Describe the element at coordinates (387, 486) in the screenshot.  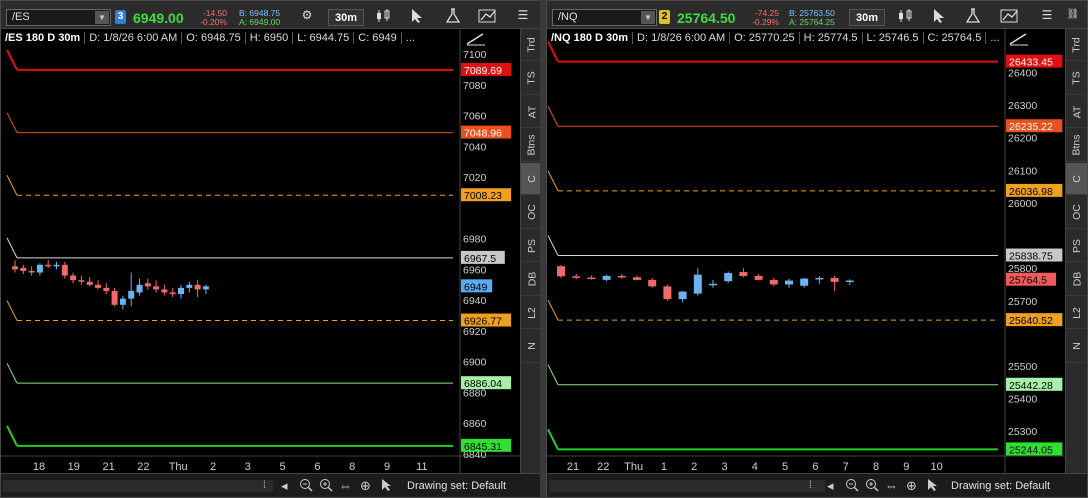
I see `pointer-icon` at that location.